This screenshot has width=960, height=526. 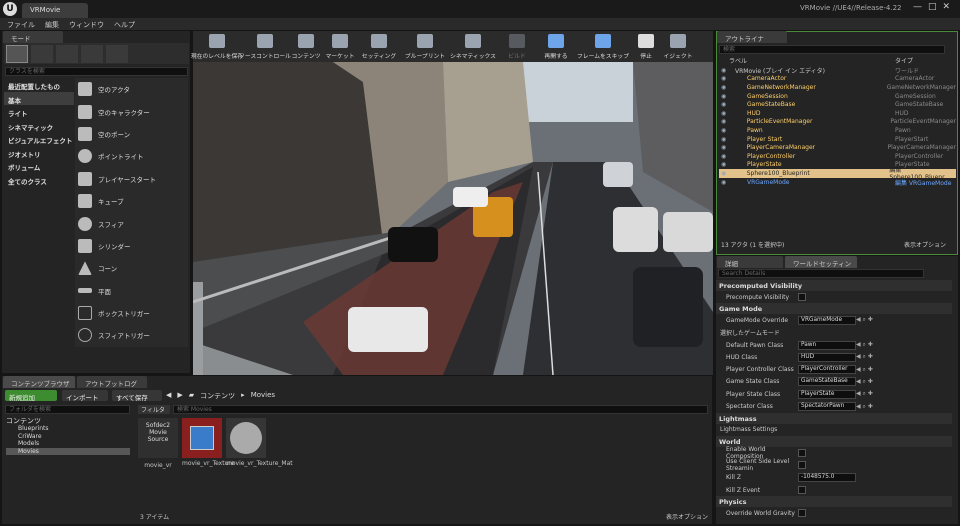 I want to click on category-geometry: ジオメトリ, so click(x=39, y=153).